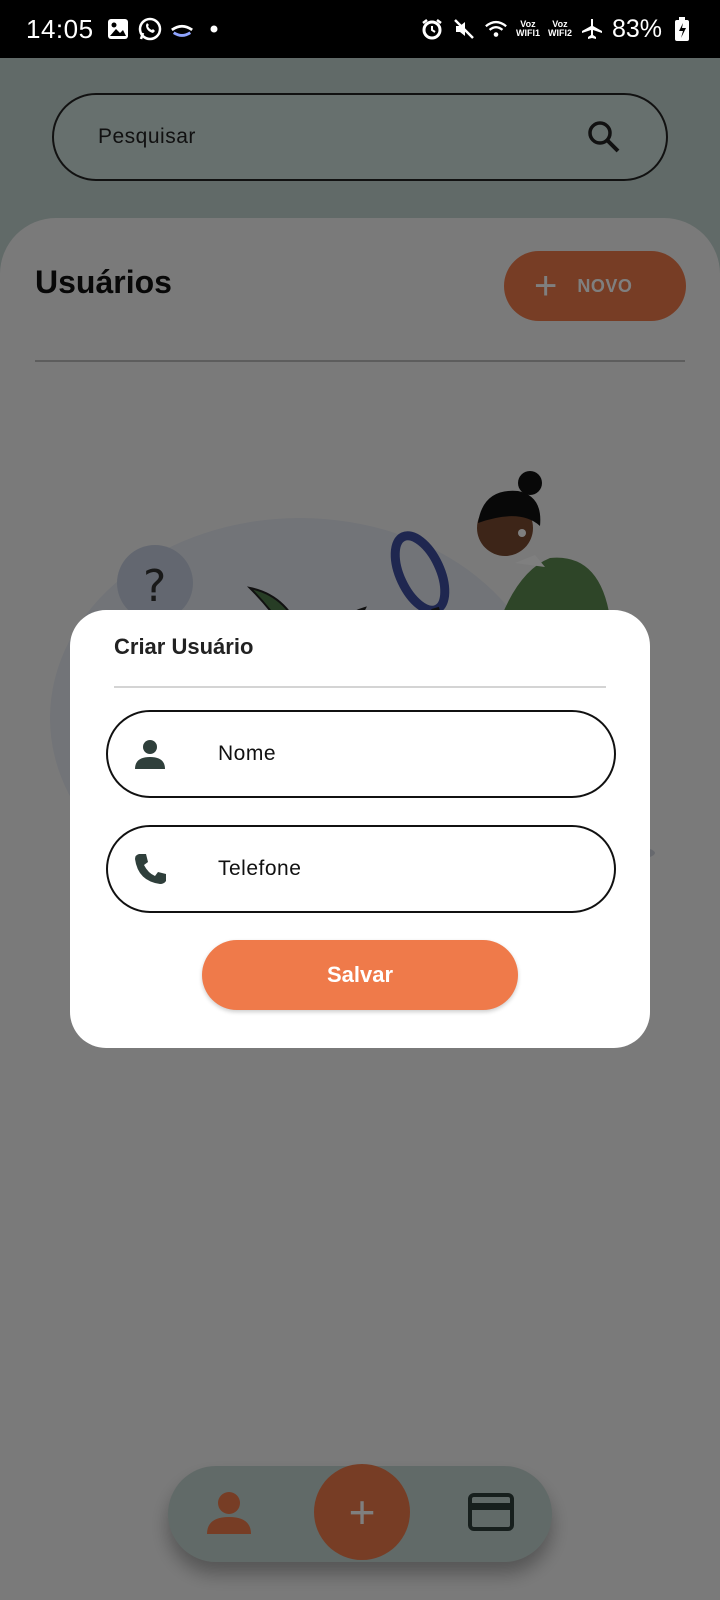 Image resolution: width=720 pixels, height=1600 pixels. I want to click on battery-charging-icon, so click(682, 29).